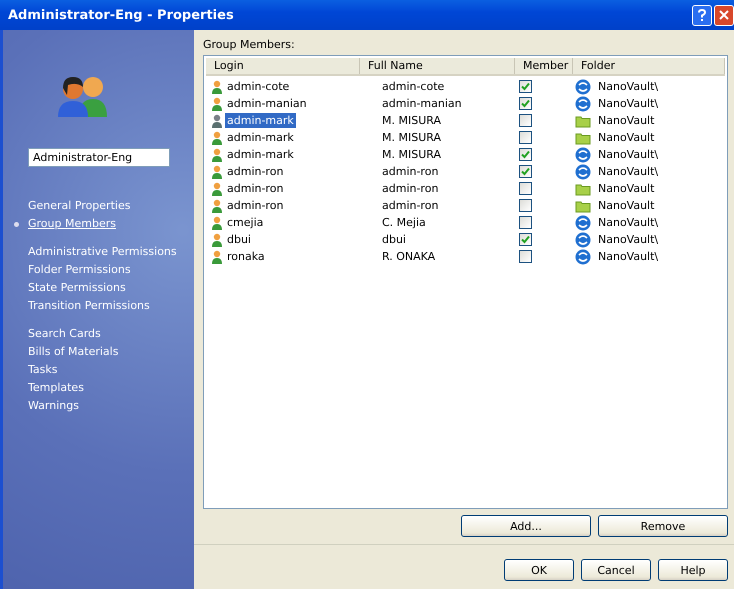  What do you see at coordinates (90, 252) in the screenshot?
I see `nav-link: Administrative Permissions` at bounding box center [90, 252].